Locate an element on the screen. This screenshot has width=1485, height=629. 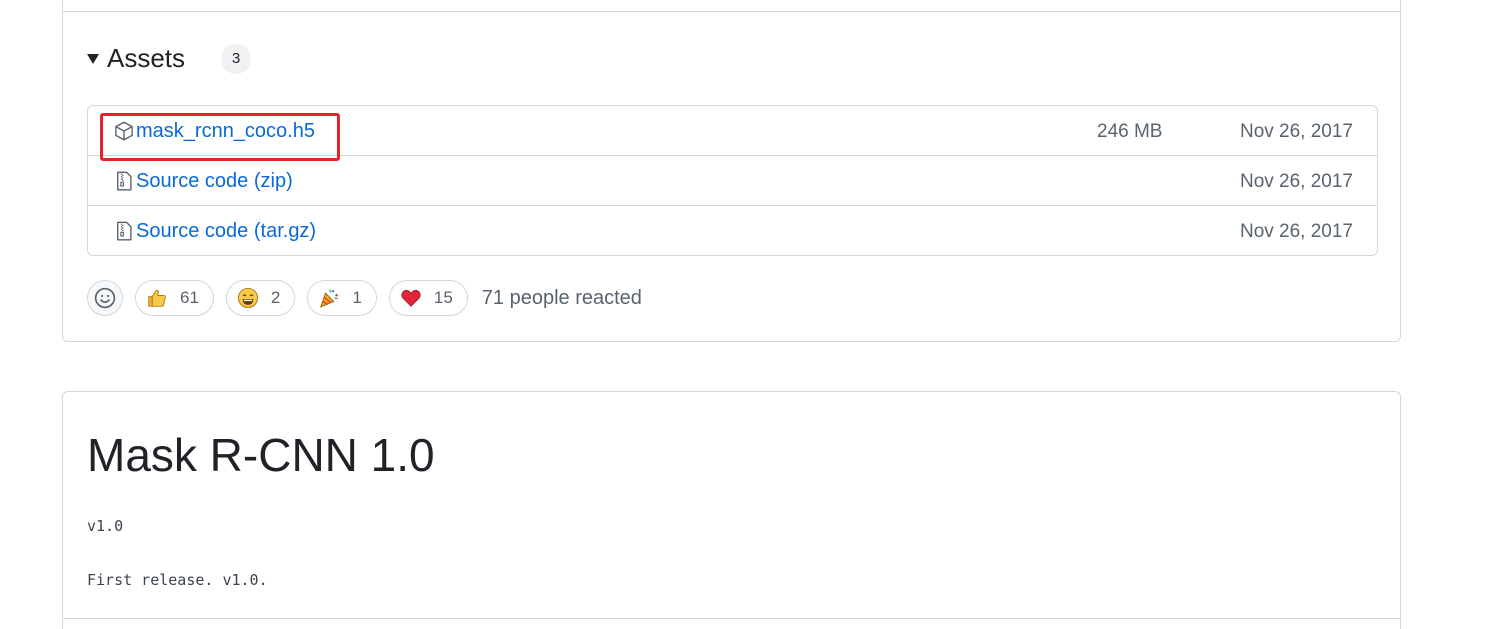
smiley-icon is located at coordinates (105, 298).